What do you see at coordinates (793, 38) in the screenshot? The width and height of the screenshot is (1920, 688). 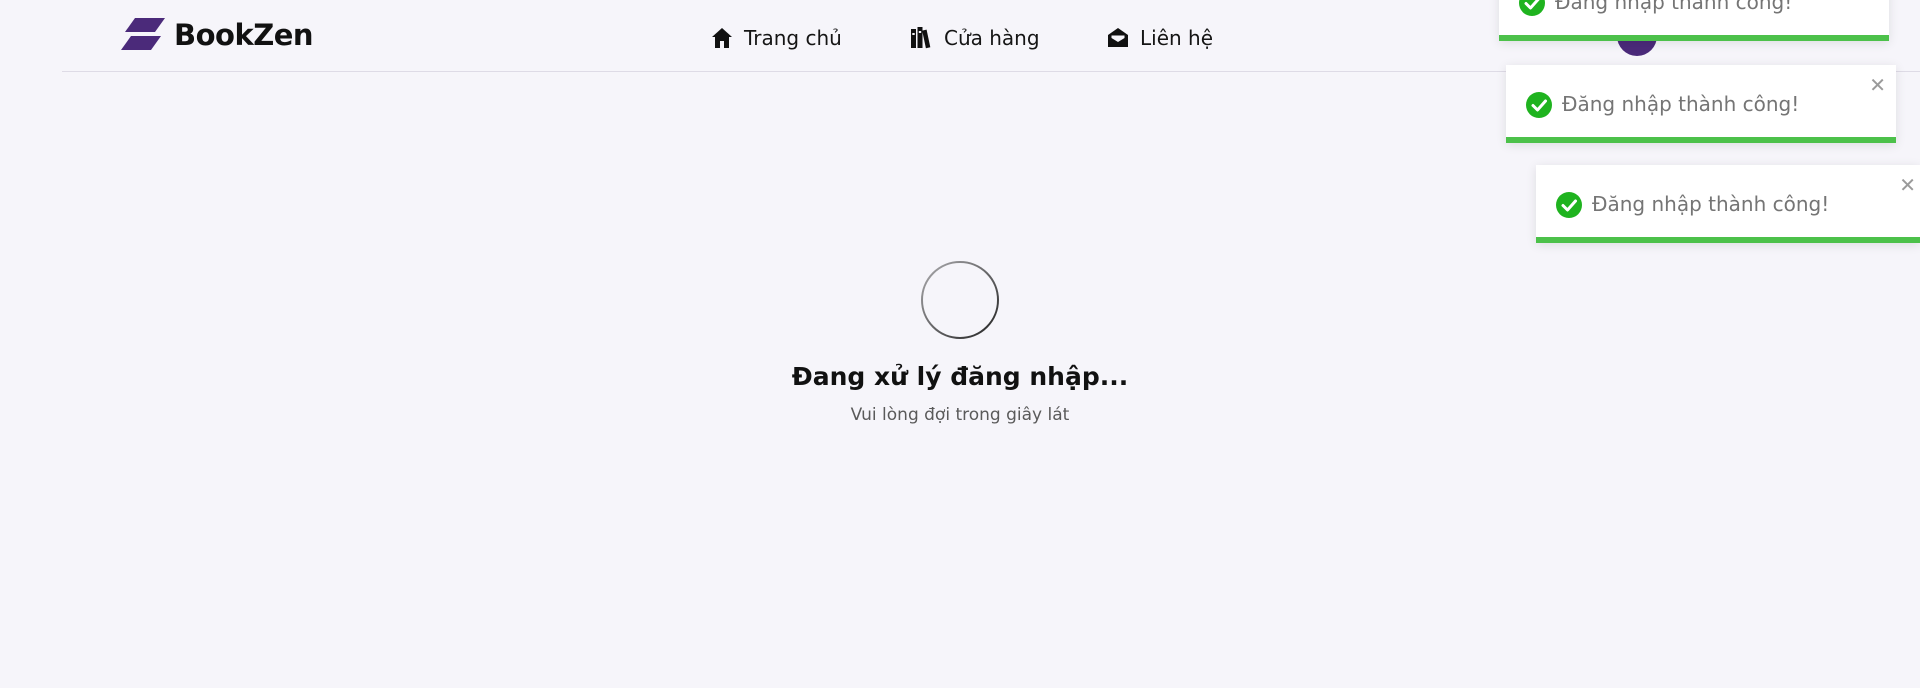 I see `nav-item-home-label: Trang chủ` at bounding box center [793, 38].